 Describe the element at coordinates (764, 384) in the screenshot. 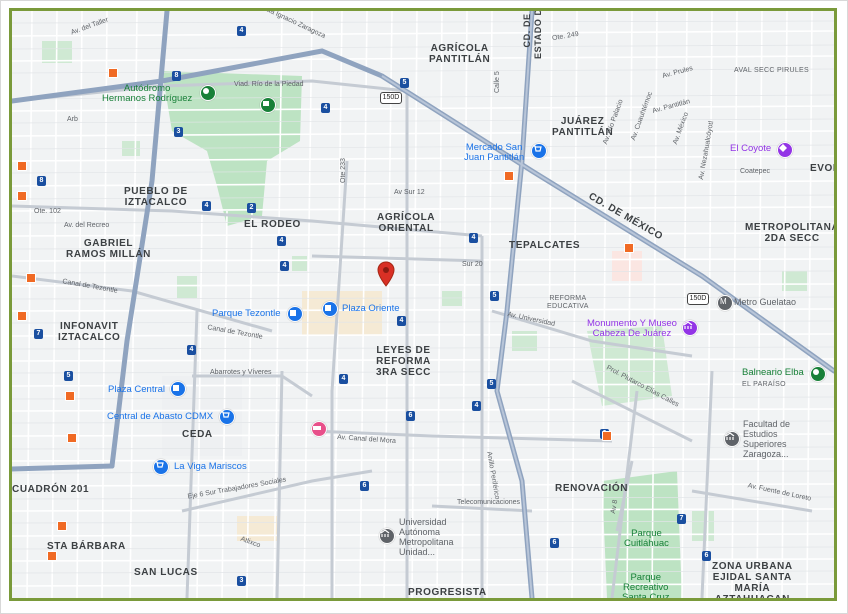

I see `label-el-paraiso: EL PARAÍSO` at that location.